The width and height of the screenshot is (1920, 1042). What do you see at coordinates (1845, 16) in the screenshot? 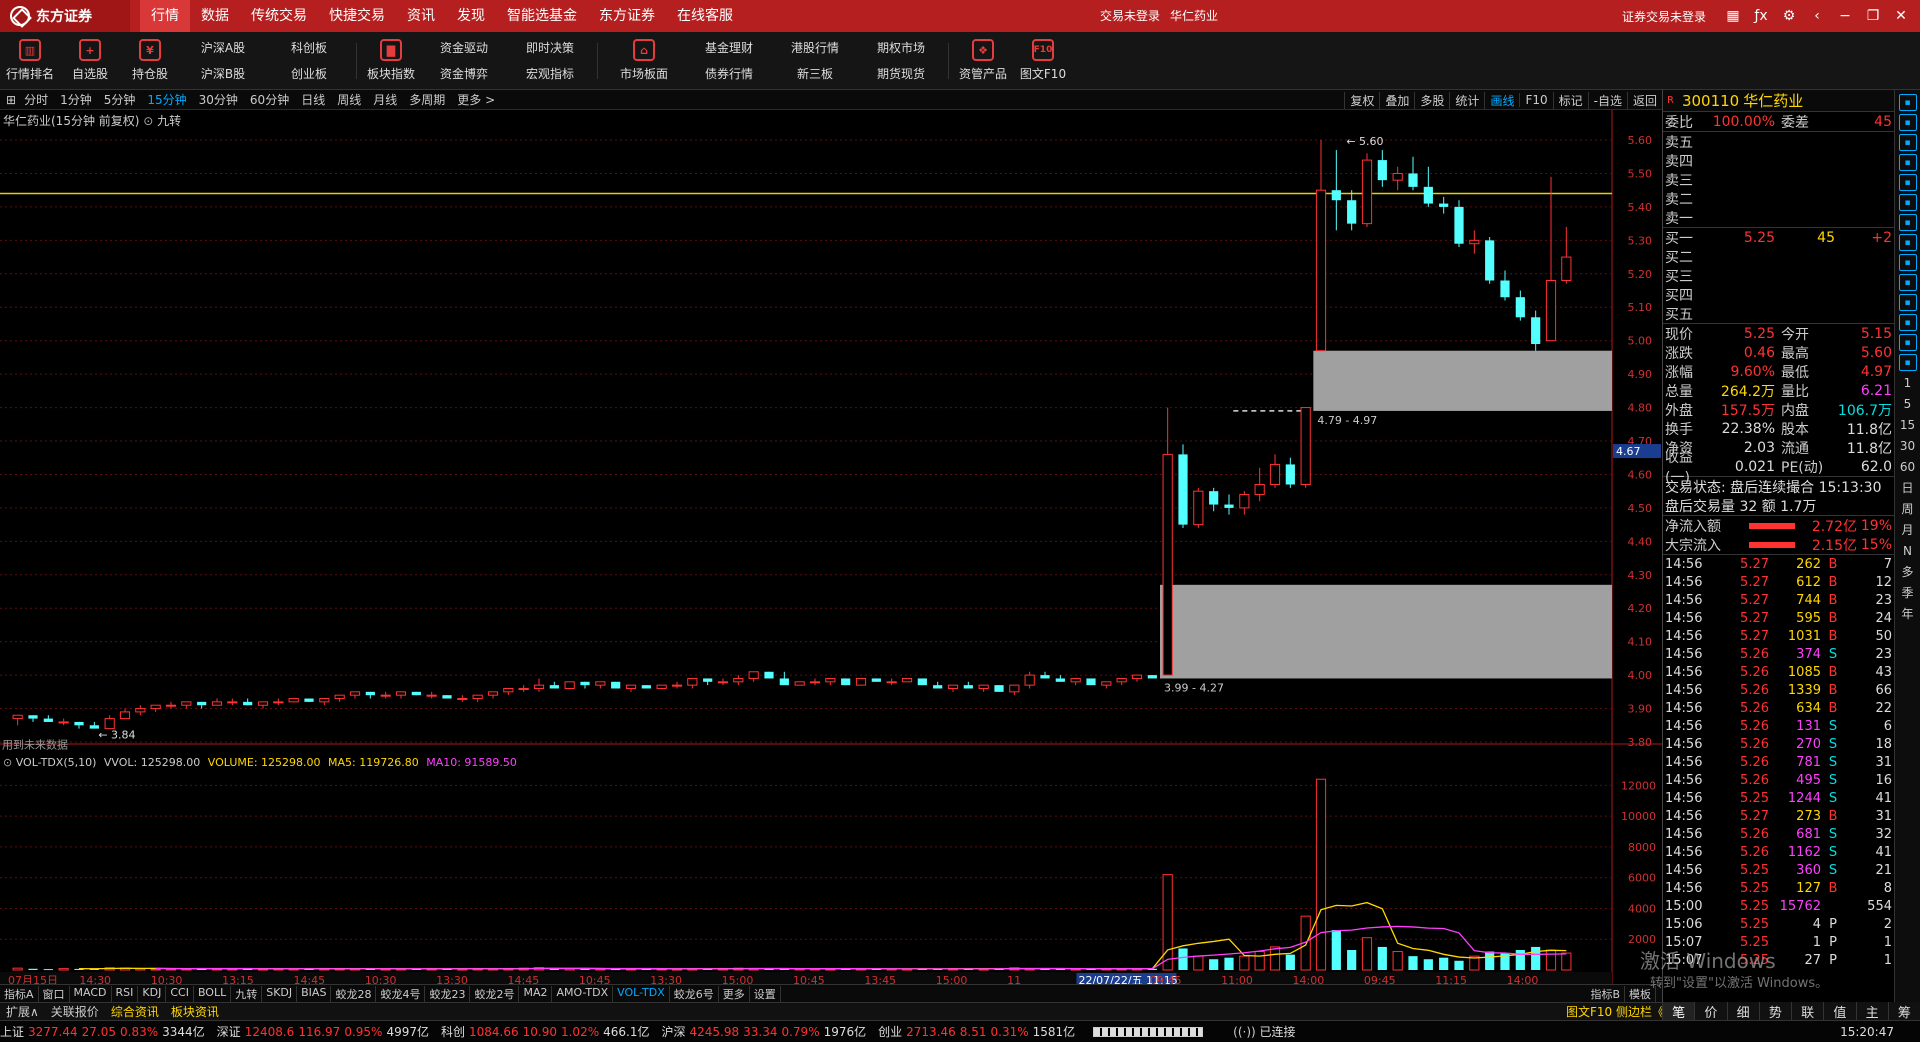
I see `minimize-icon: −` at bounding box center [1845, 16].